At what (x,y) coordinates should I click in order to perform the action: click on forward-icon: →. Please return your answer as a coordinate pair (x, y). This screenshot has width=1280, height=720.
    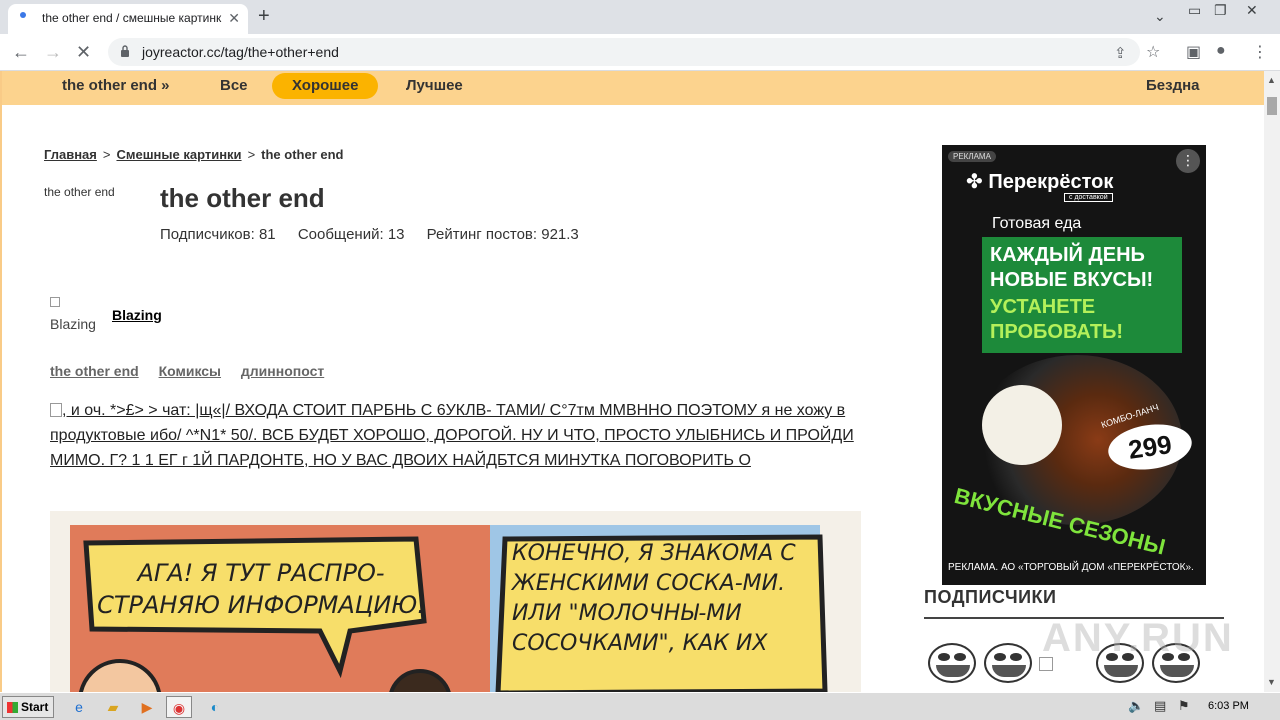
    Looking at the image, I should click on (53, 52).